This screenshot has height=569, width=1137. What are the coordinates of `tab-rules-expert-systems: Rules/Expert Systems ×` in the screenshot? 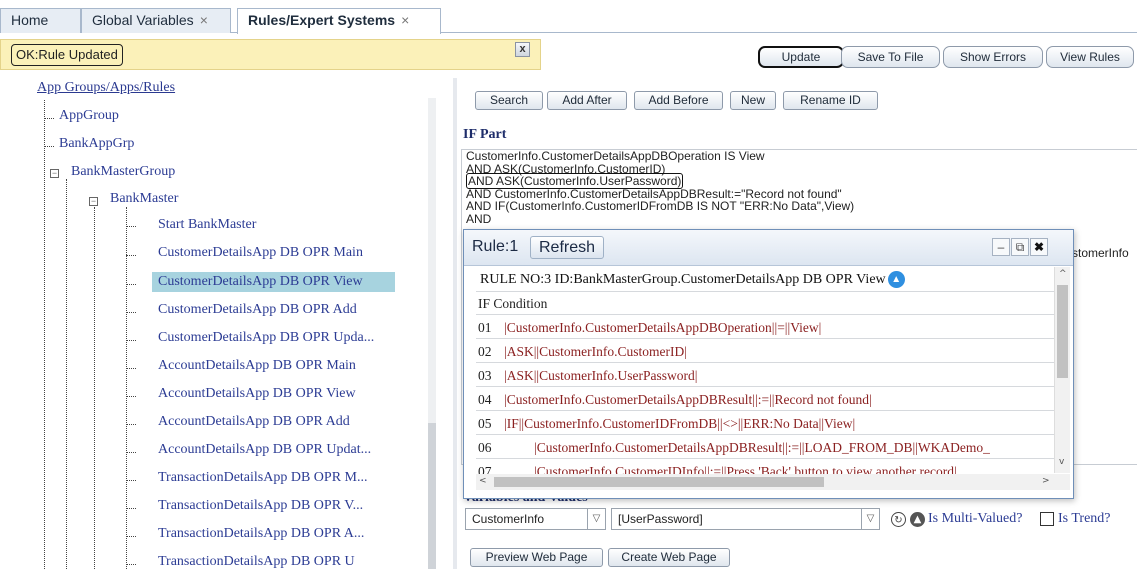 It's located at (339, 21).